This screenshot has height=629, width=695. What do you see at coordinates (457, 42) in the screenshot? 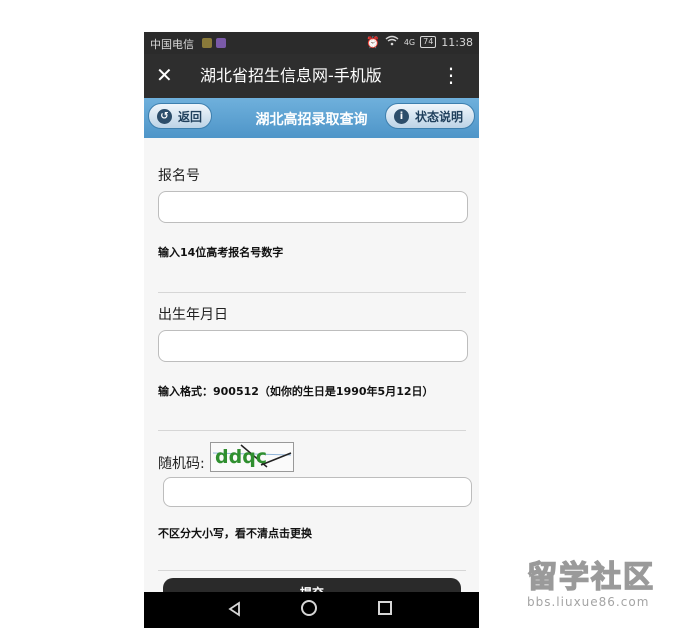
I see `clock: 11:38` at bounding box center [457, 42].